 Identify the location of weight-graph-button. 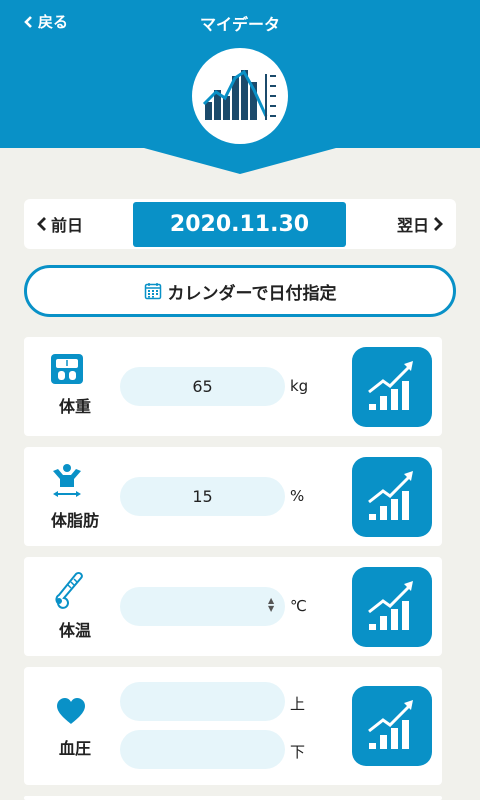
(392, 387).